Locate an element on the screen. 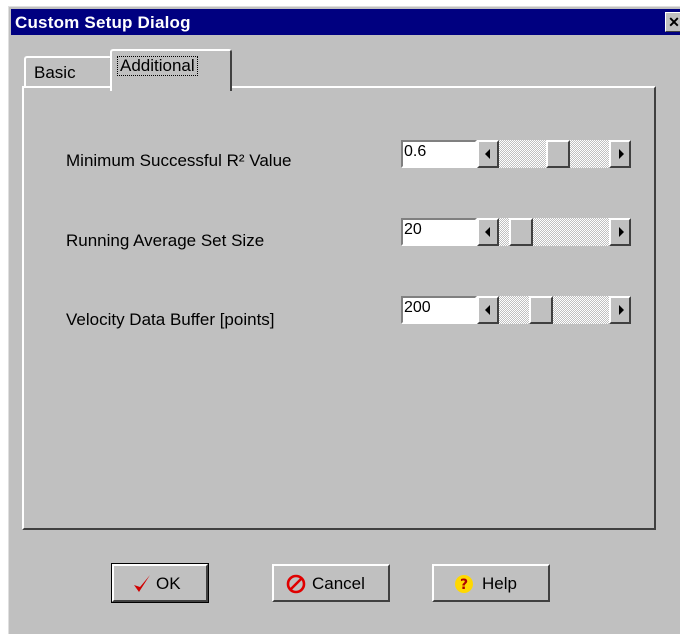 The width and height of the screenshot is (680, 634). no-entry-icon is located at coordinates (296, 584).